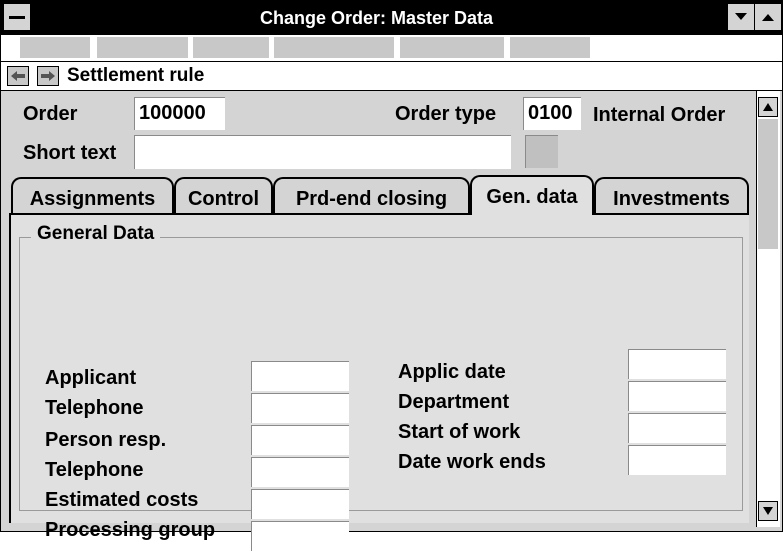 This screenshot has width=783, height=551. I want to click on system-menu-icon, so click(17, 17).